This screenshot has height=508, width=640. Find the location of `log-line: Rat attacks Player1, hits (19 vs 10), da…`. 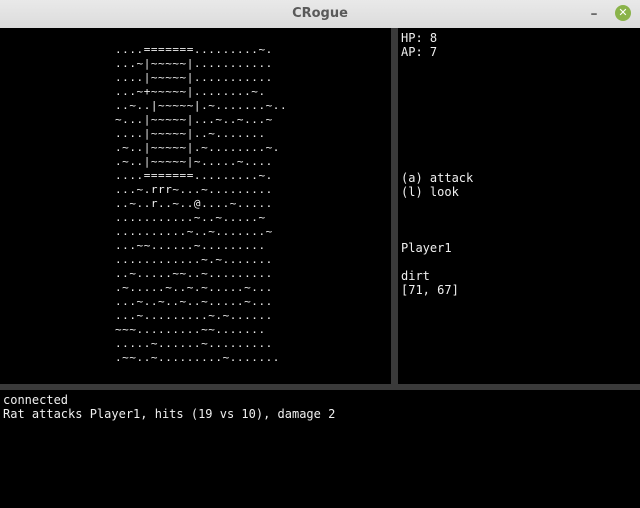

log-line: Rat attacks Player1, hits (19 vs 10), da… is located at coordinates (169, 414).